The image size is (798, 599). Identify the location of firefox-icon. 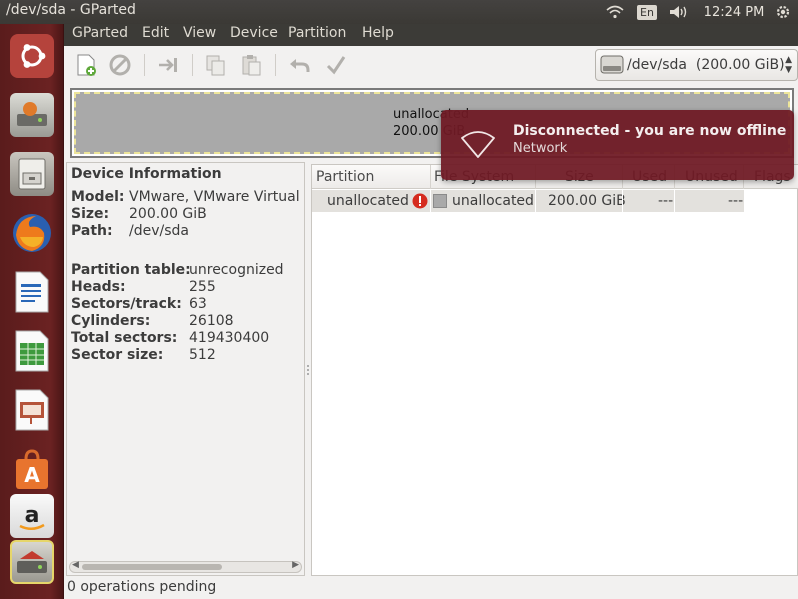
(32, 233).